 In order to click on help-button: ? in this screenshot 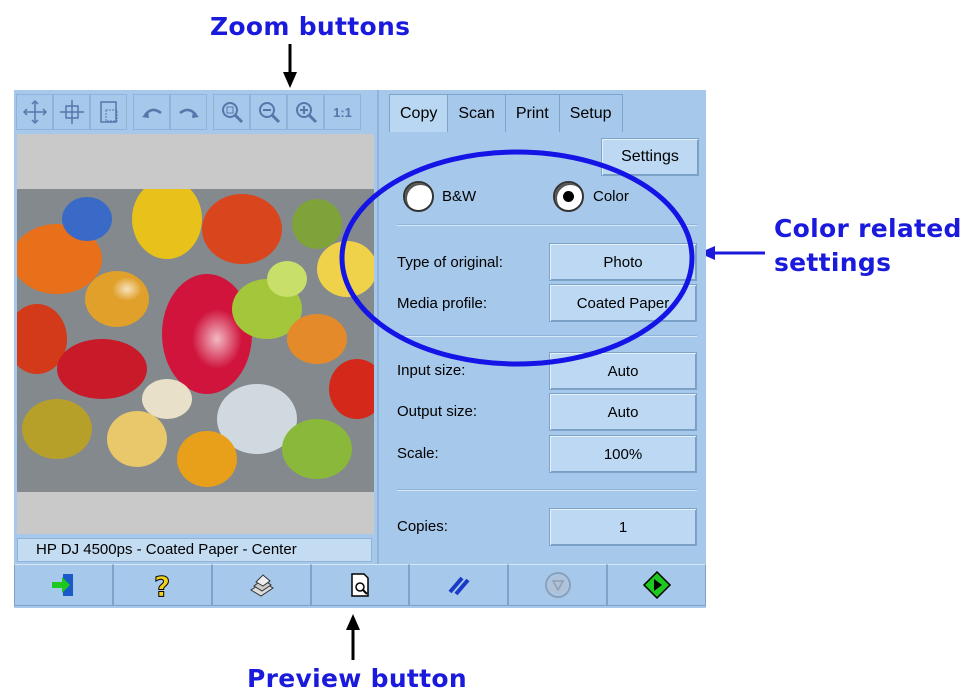, I will do `click(162, 585)`.